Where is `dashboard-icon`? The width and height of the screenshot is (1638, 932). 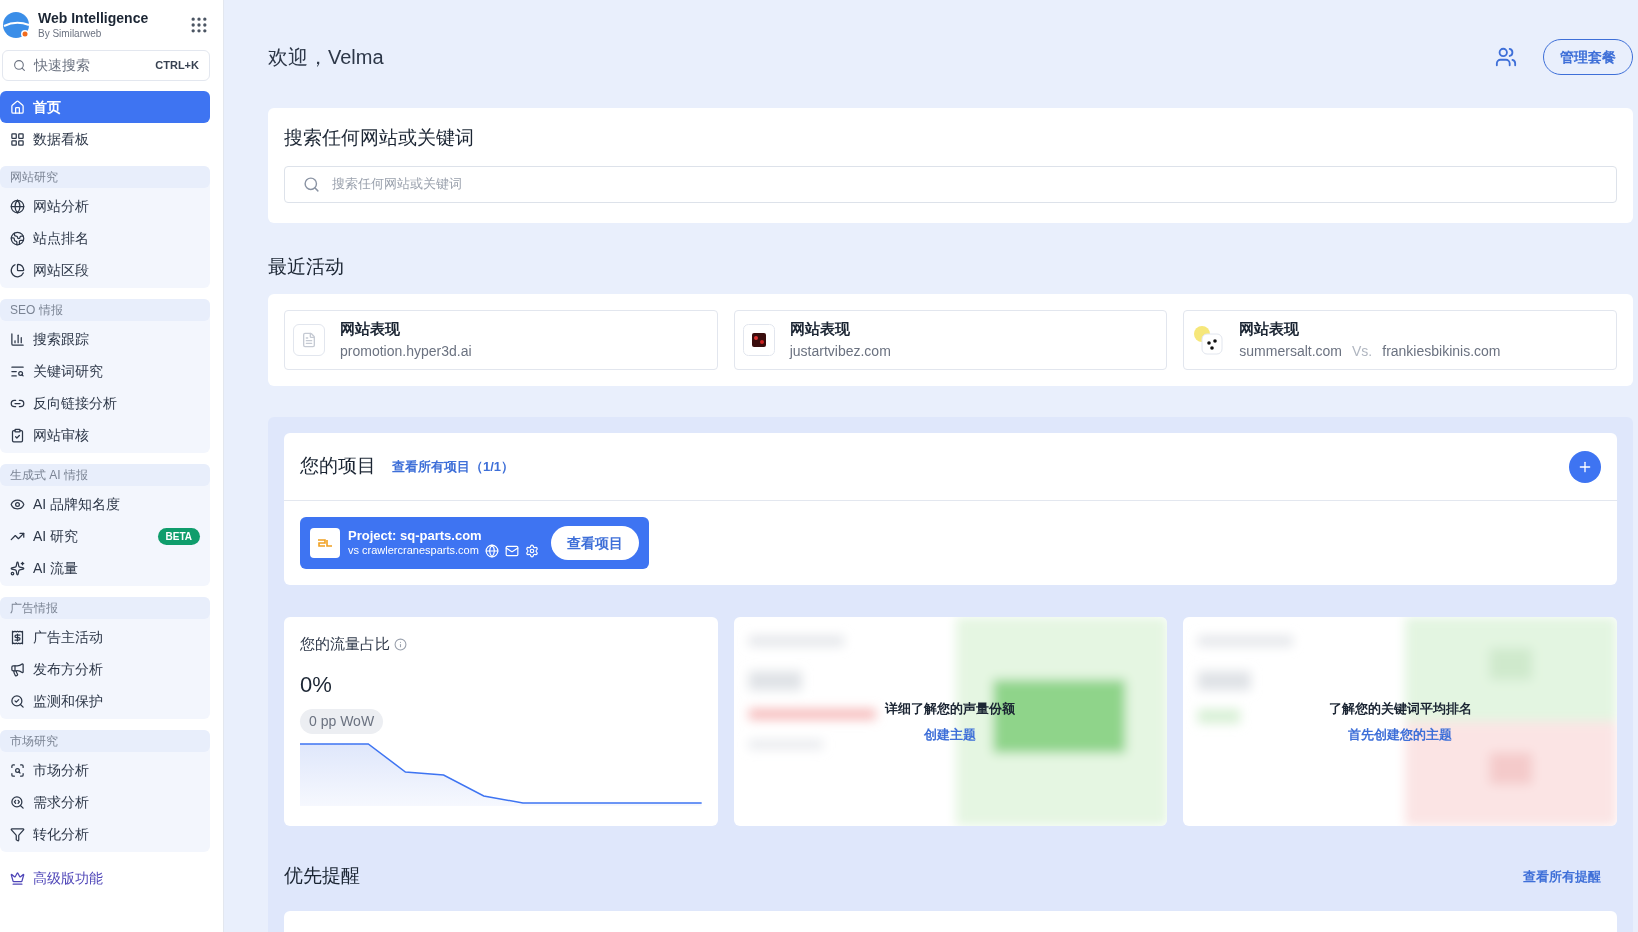
dashboard-icon is located at coordinates (17, 139).